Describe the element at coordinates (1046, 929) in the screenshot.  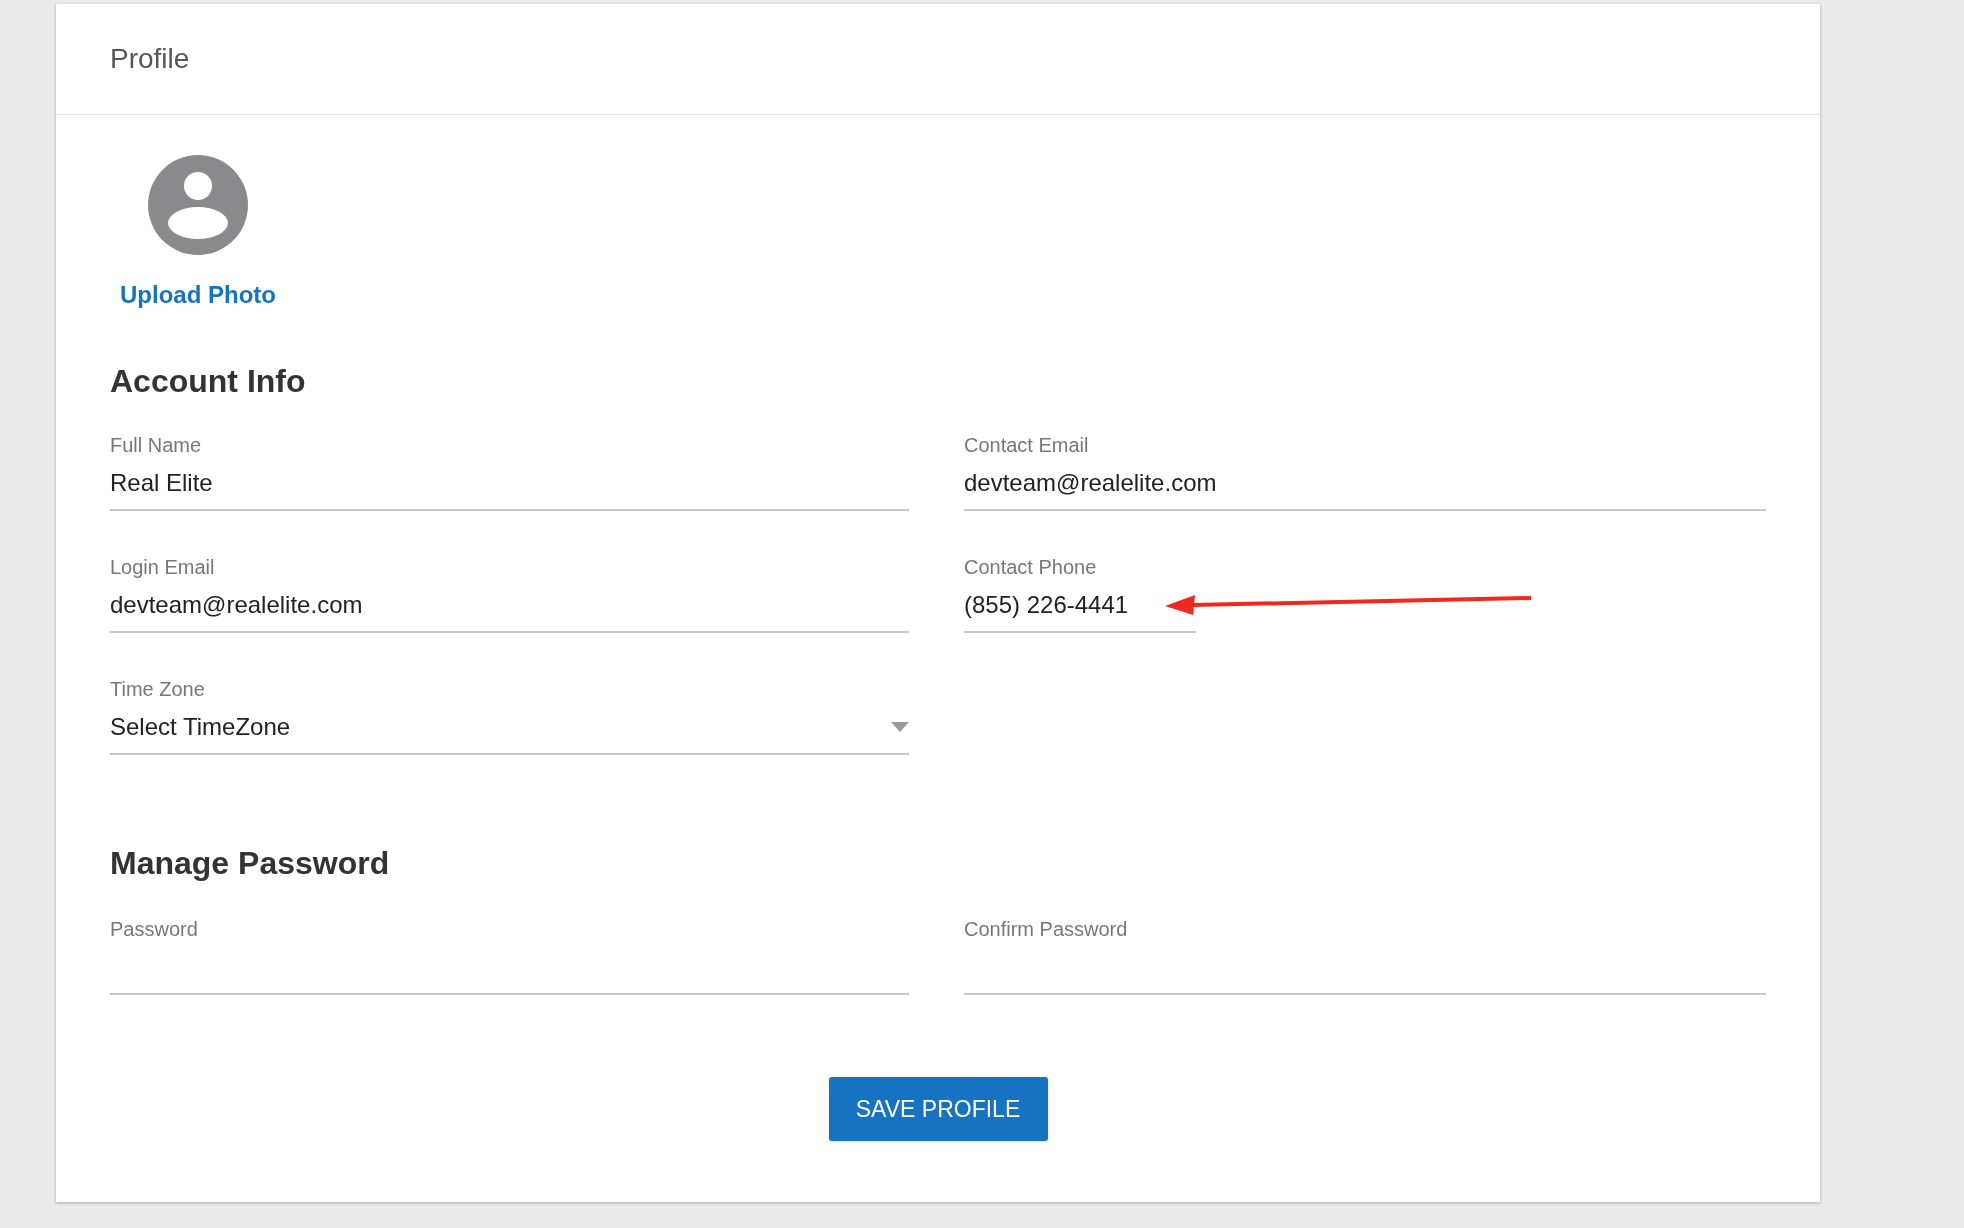
I see `field-label: Confirm Password` at that location.